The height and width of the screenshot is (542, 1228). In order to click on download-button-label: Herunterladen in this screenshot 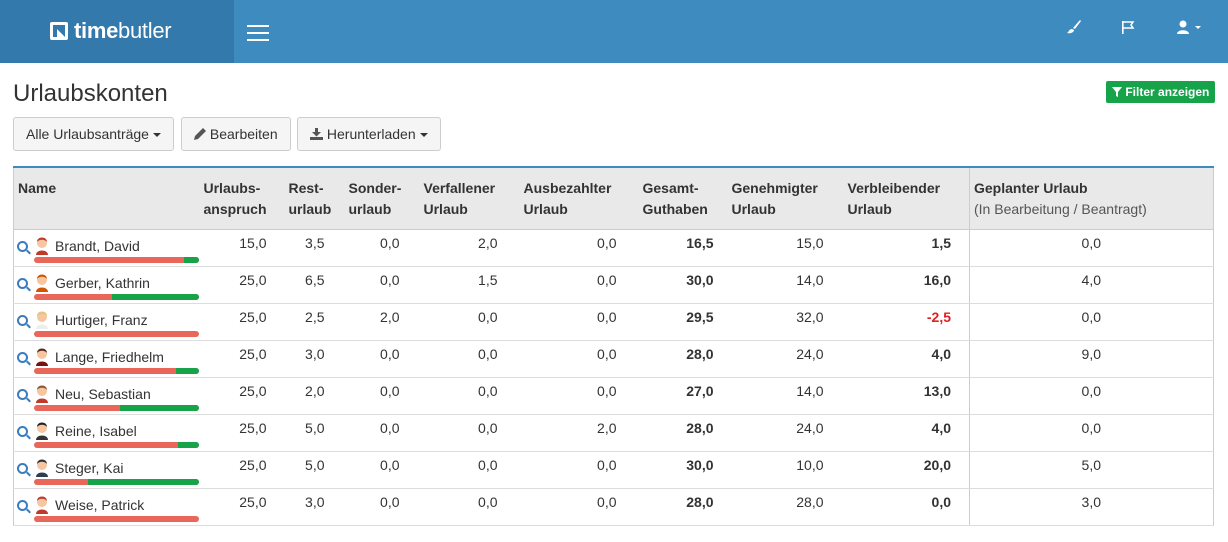, I will do `click(371, 134)`.